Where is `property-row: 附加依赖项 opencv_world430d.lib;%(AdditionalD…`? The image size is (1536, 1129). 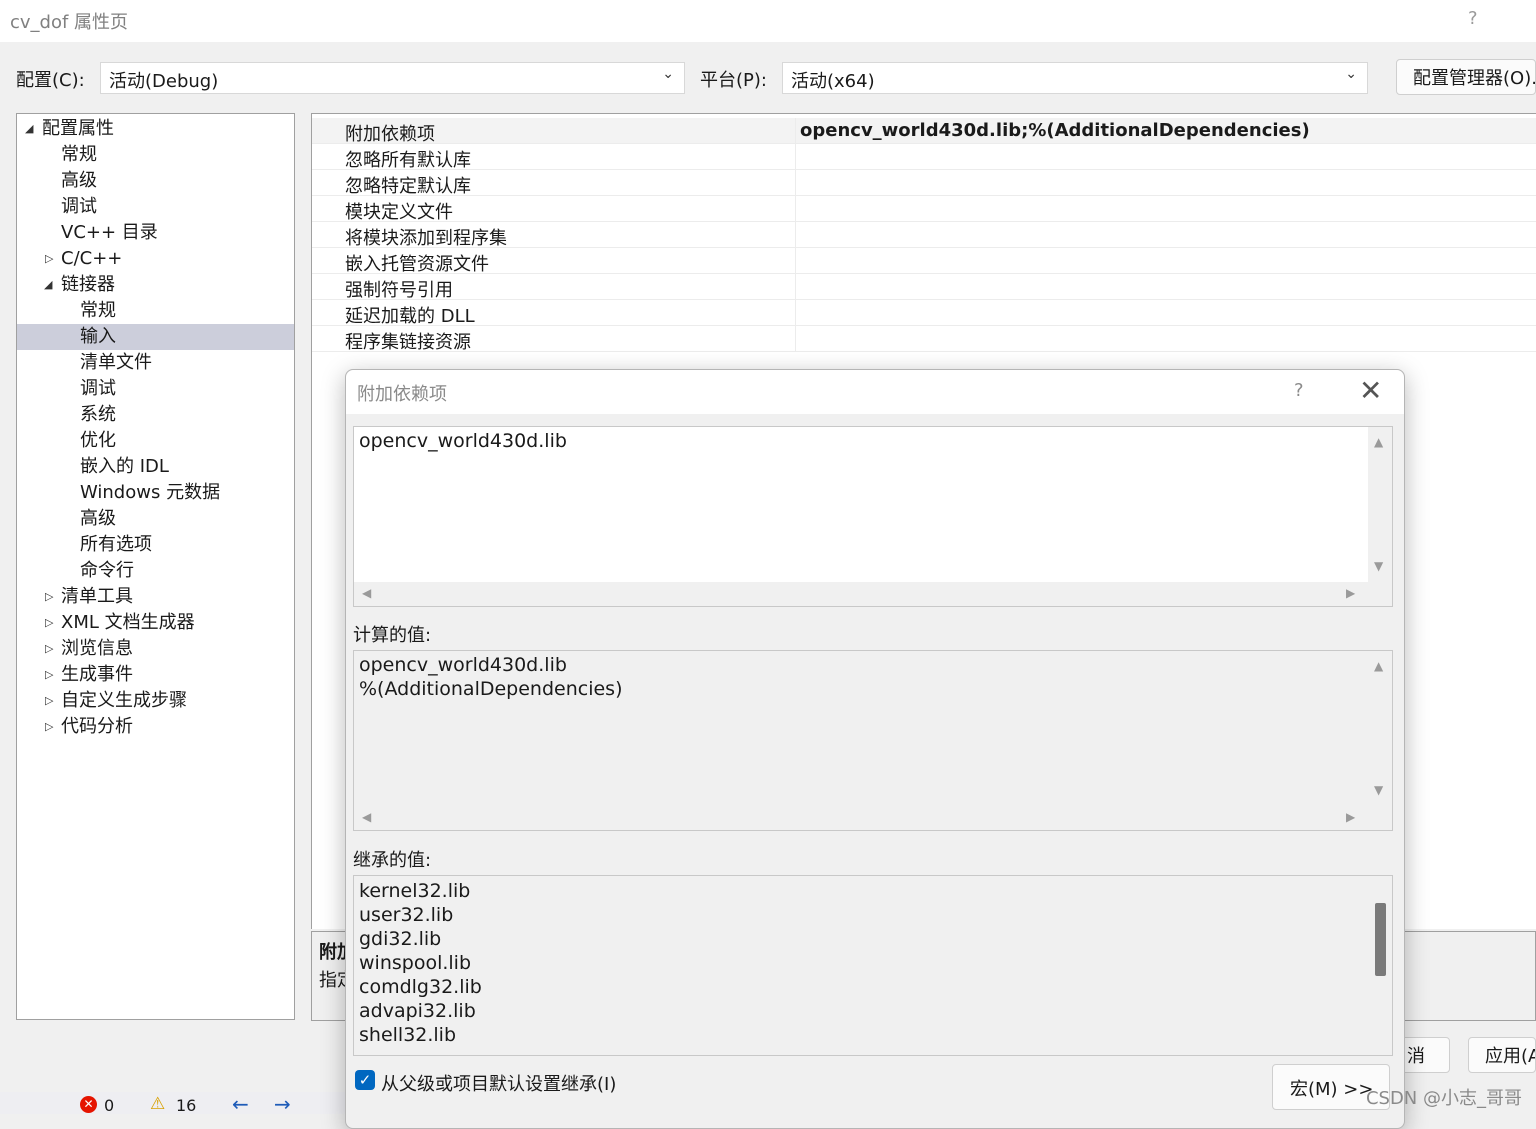 property-row: 附加依赖项 opencv_world430d.lib;%(AdditionalD… is located at coordinates (924, 131).